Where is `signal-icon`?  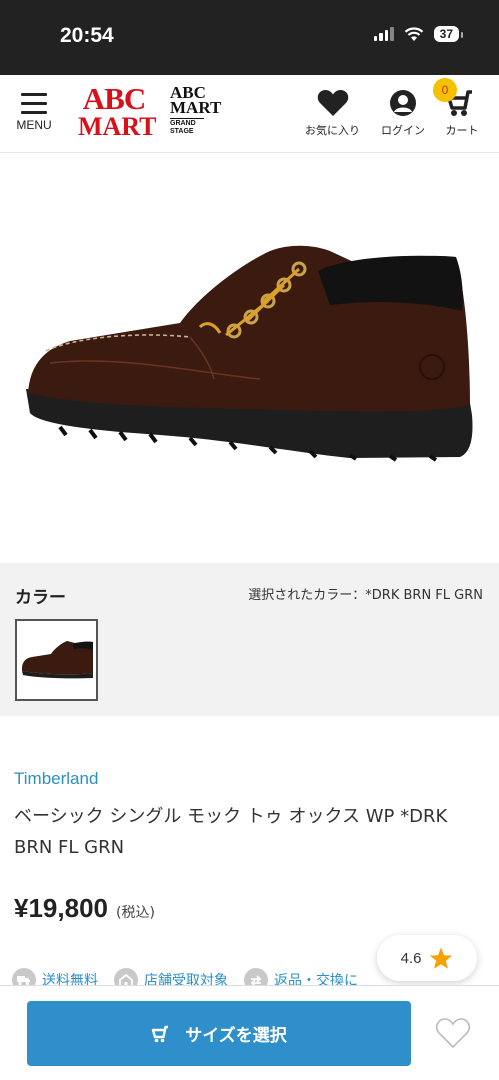 signal-icon is located at coordinates (383, 34).